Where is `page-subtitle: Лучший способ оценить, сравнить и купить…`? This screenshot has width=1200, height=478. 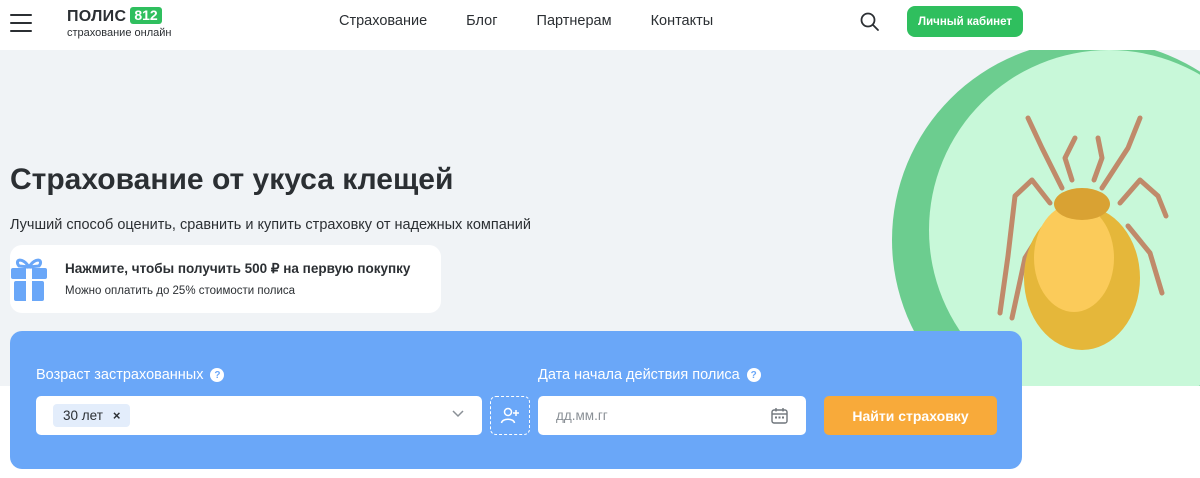 page-subtitle: Лучший способ оценить, сравнить и купить… is located at coordinates (271, 225).